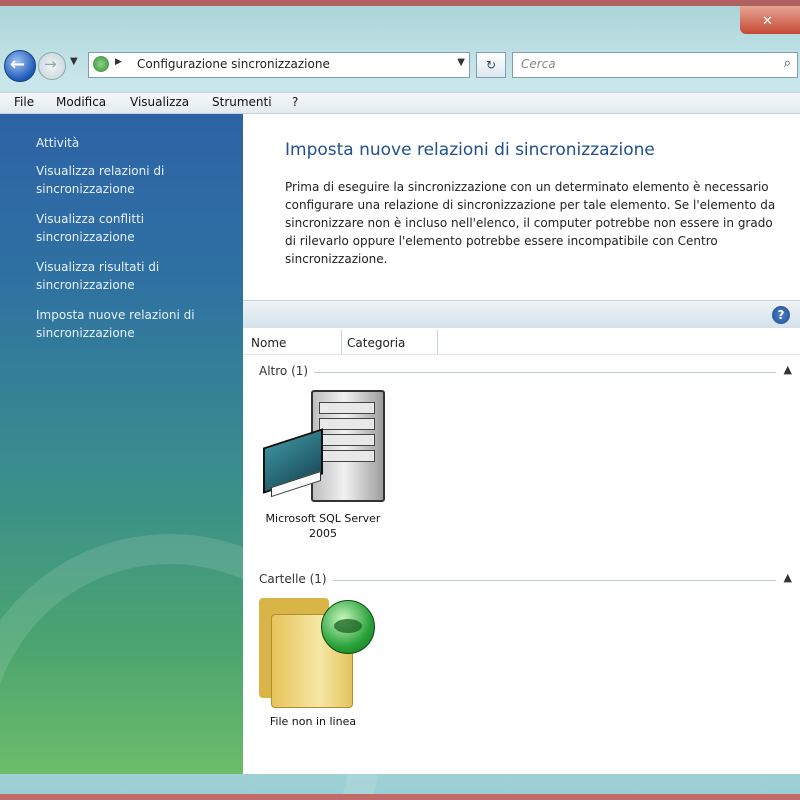  I want to click on sidebar-heading-tasks: Attività, so click(58, 143).